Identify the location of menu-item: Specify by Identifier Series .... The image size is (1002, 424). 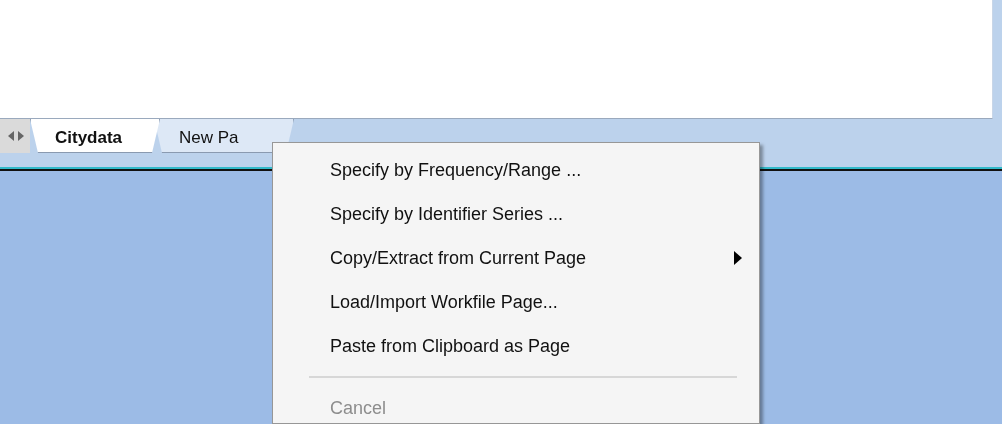
(516, 214).